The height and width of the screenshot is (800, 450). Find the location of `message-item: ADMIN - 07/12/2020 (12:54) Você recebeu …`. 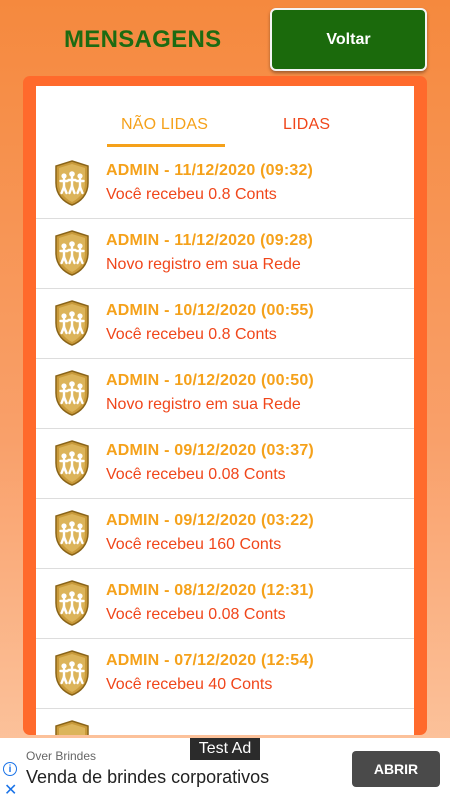

message-item: ADMIN - 07/12/2020 (12:54) Você recebeu … is located at coordinates (225, 674).